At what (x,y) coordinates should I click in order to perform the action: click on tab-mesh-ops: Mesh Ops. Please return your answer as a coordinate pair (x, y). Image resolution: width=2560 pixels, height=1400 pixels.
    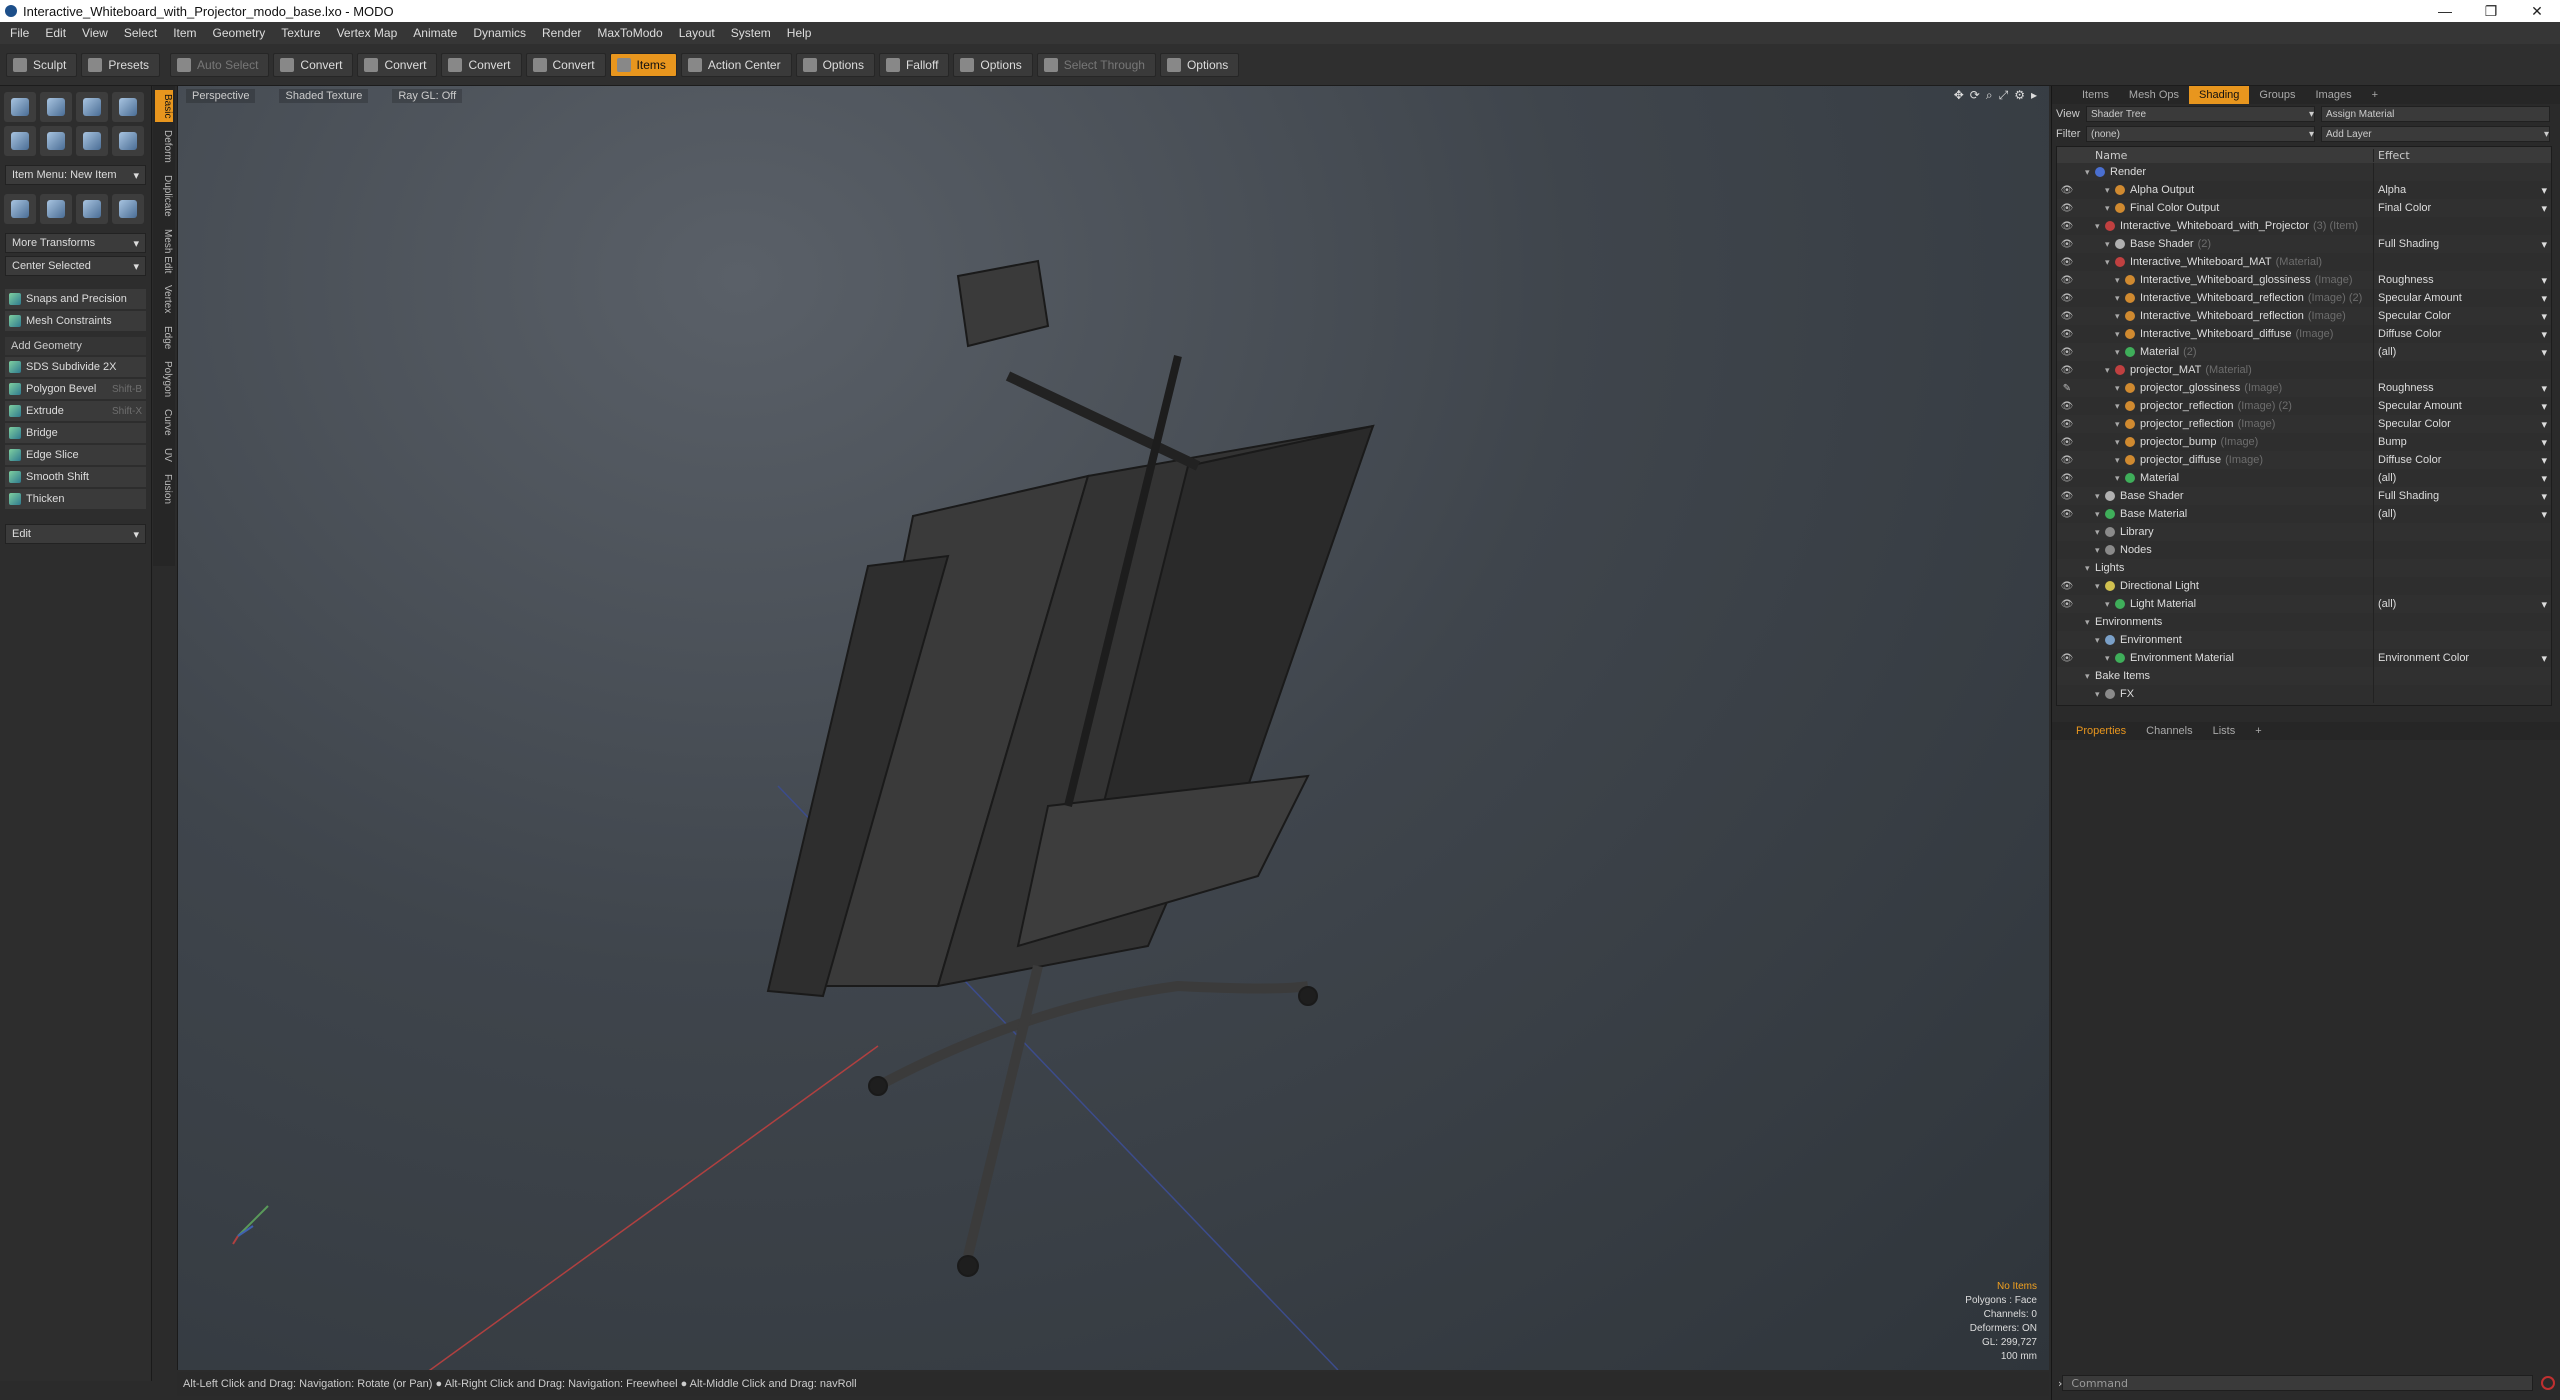
    Looking at the image, I should click on (2154, 95).